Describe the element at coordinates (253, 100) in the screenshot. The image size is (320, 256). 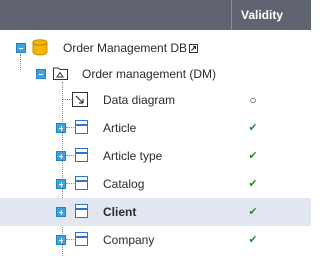
I see `validity-empty-icon: ○` at that location.